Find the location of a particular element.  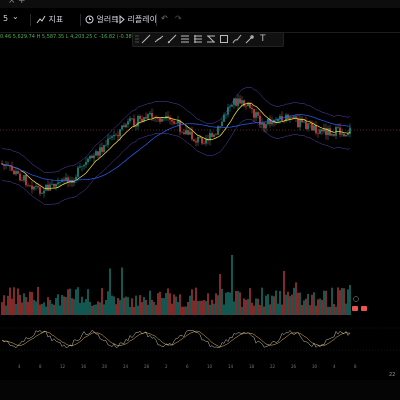

text-icon: T is located at coordinates (263, 39).